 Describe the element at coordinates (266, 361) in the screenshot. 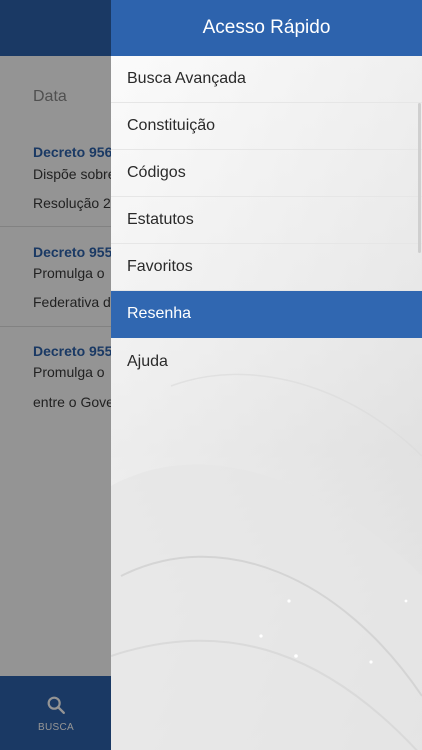

I see `menu-item-ajuda: Ajuda` at that location.